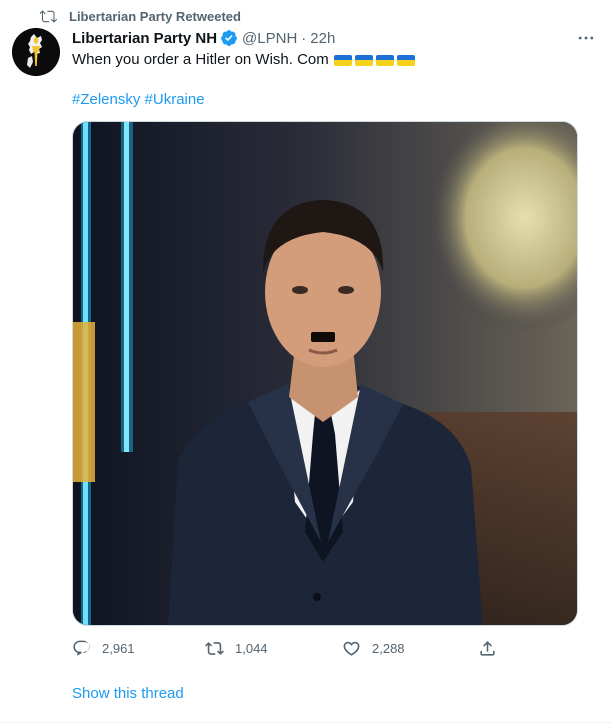  I want to click on share-button, so click(493, 648).